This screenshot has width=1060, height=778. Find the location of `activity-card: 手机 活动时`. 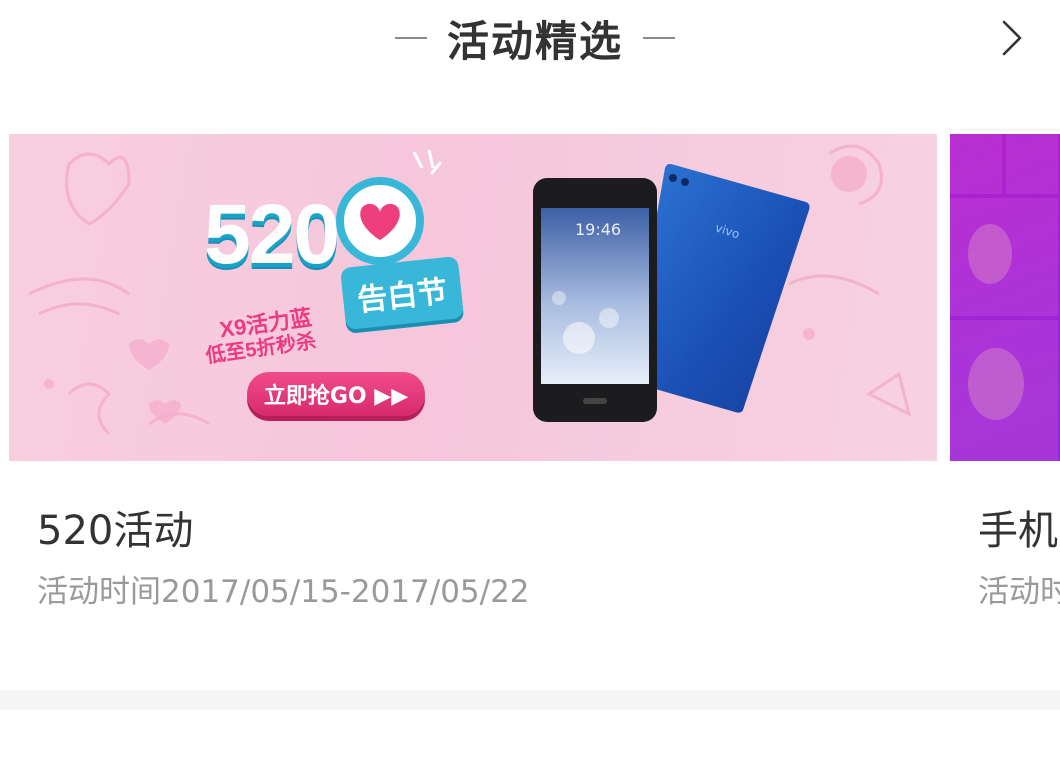

activity-card: 手机 活动时 is located at coordinates (1005, 372).